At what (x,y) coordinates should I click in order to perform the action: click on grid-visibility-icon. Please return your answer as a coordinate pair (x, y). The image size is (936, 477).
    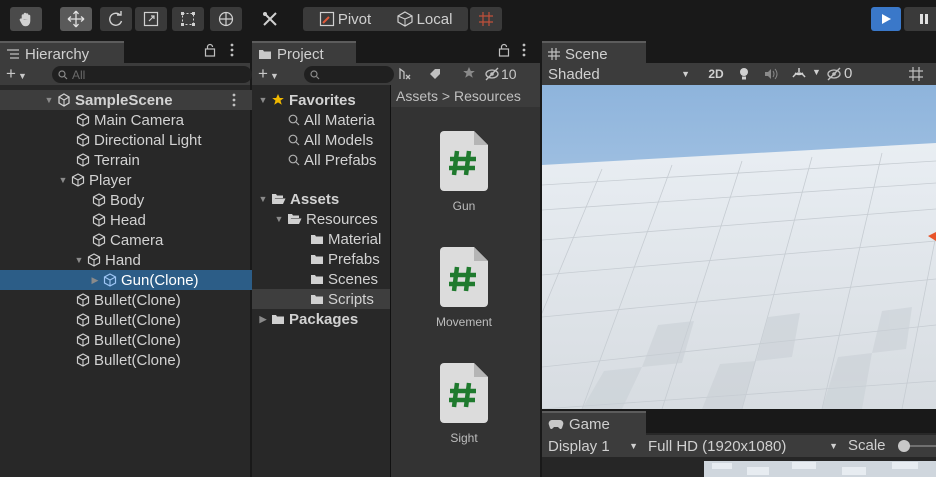
    Looking at the image, I should click on (916, 74).